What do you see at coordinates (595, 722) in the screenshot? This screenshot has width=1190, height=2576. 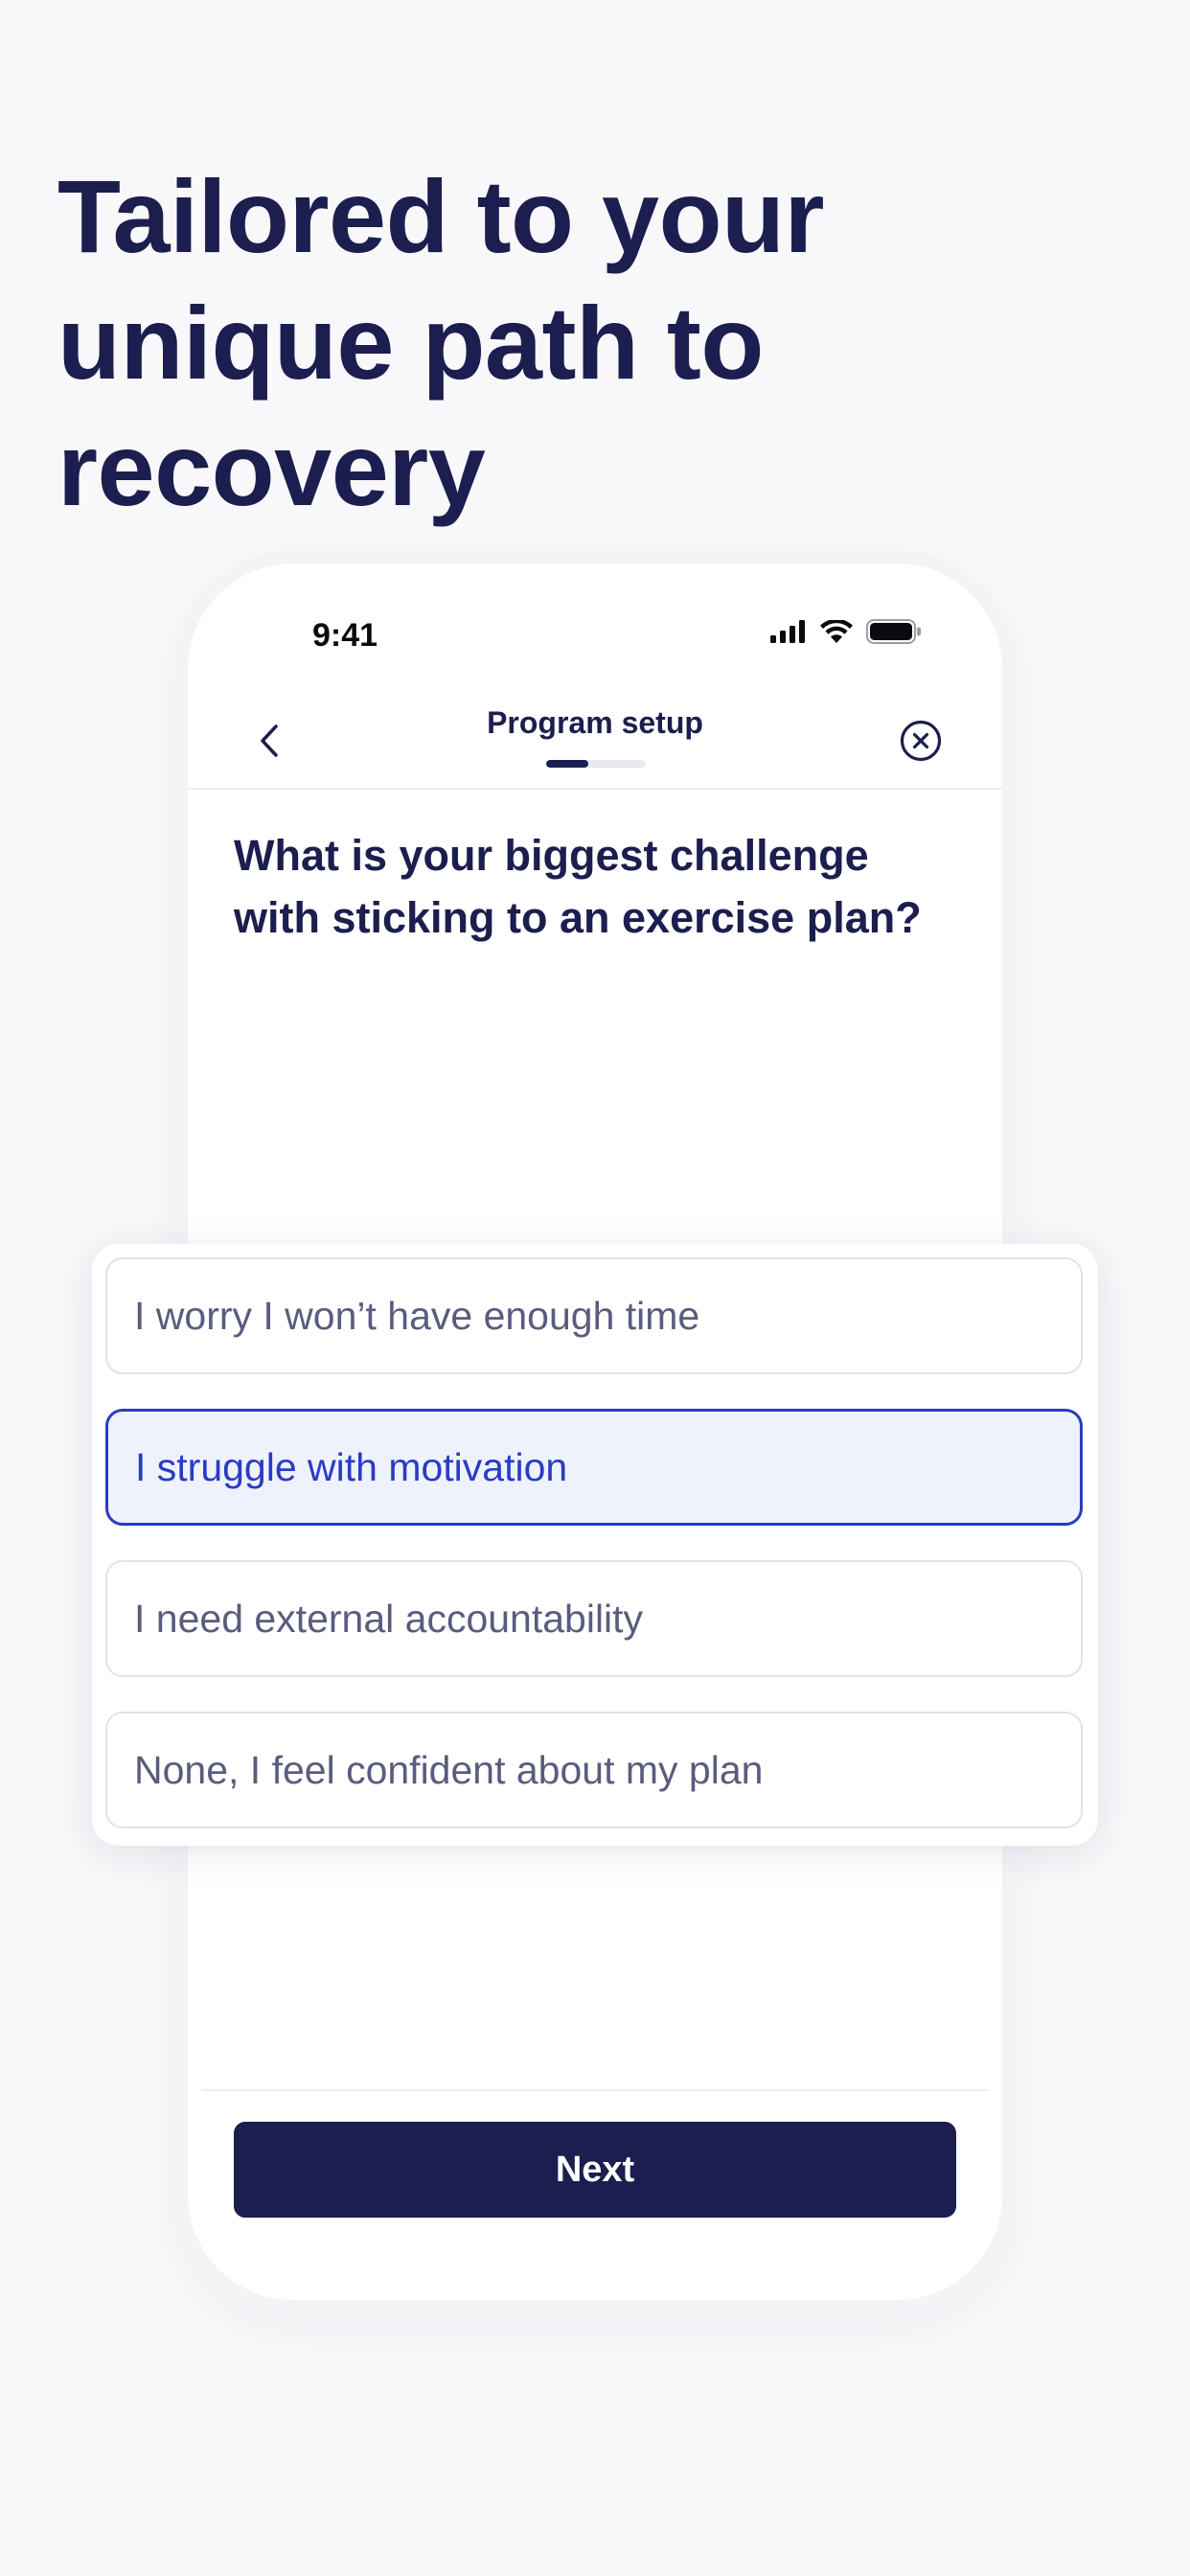 I see `nav-title: Program setup` at bounding box center [595, 722].